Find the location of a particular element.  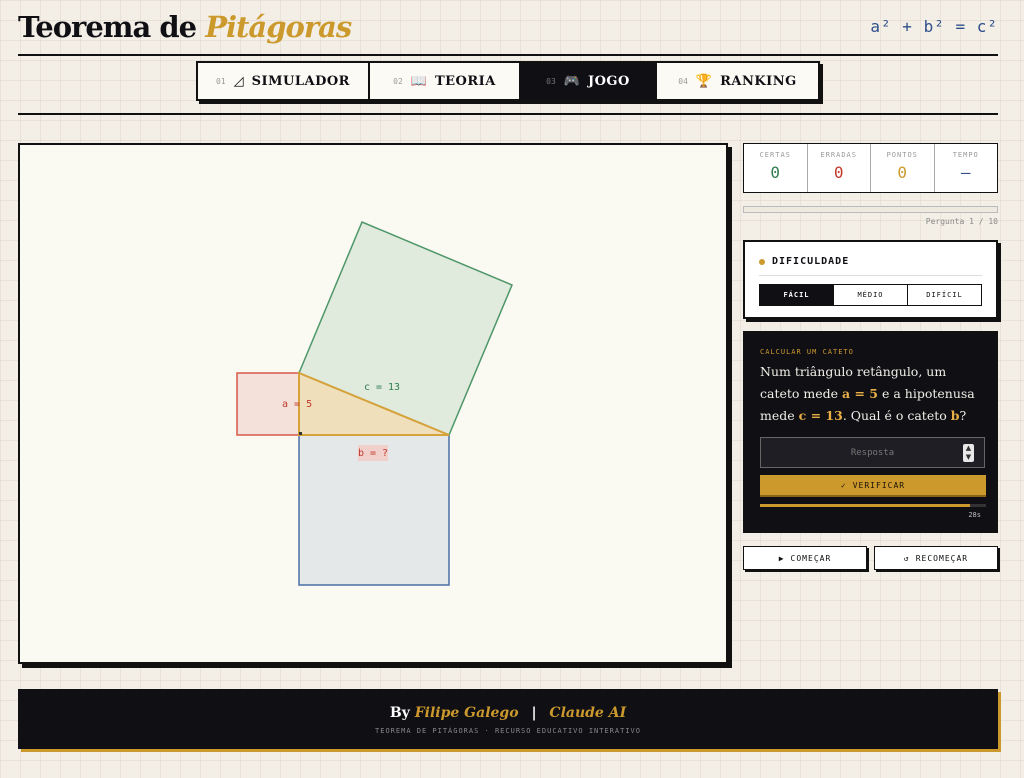

tab-jogo: 03 🎮 JOGO is located at coordinates (589, 81).